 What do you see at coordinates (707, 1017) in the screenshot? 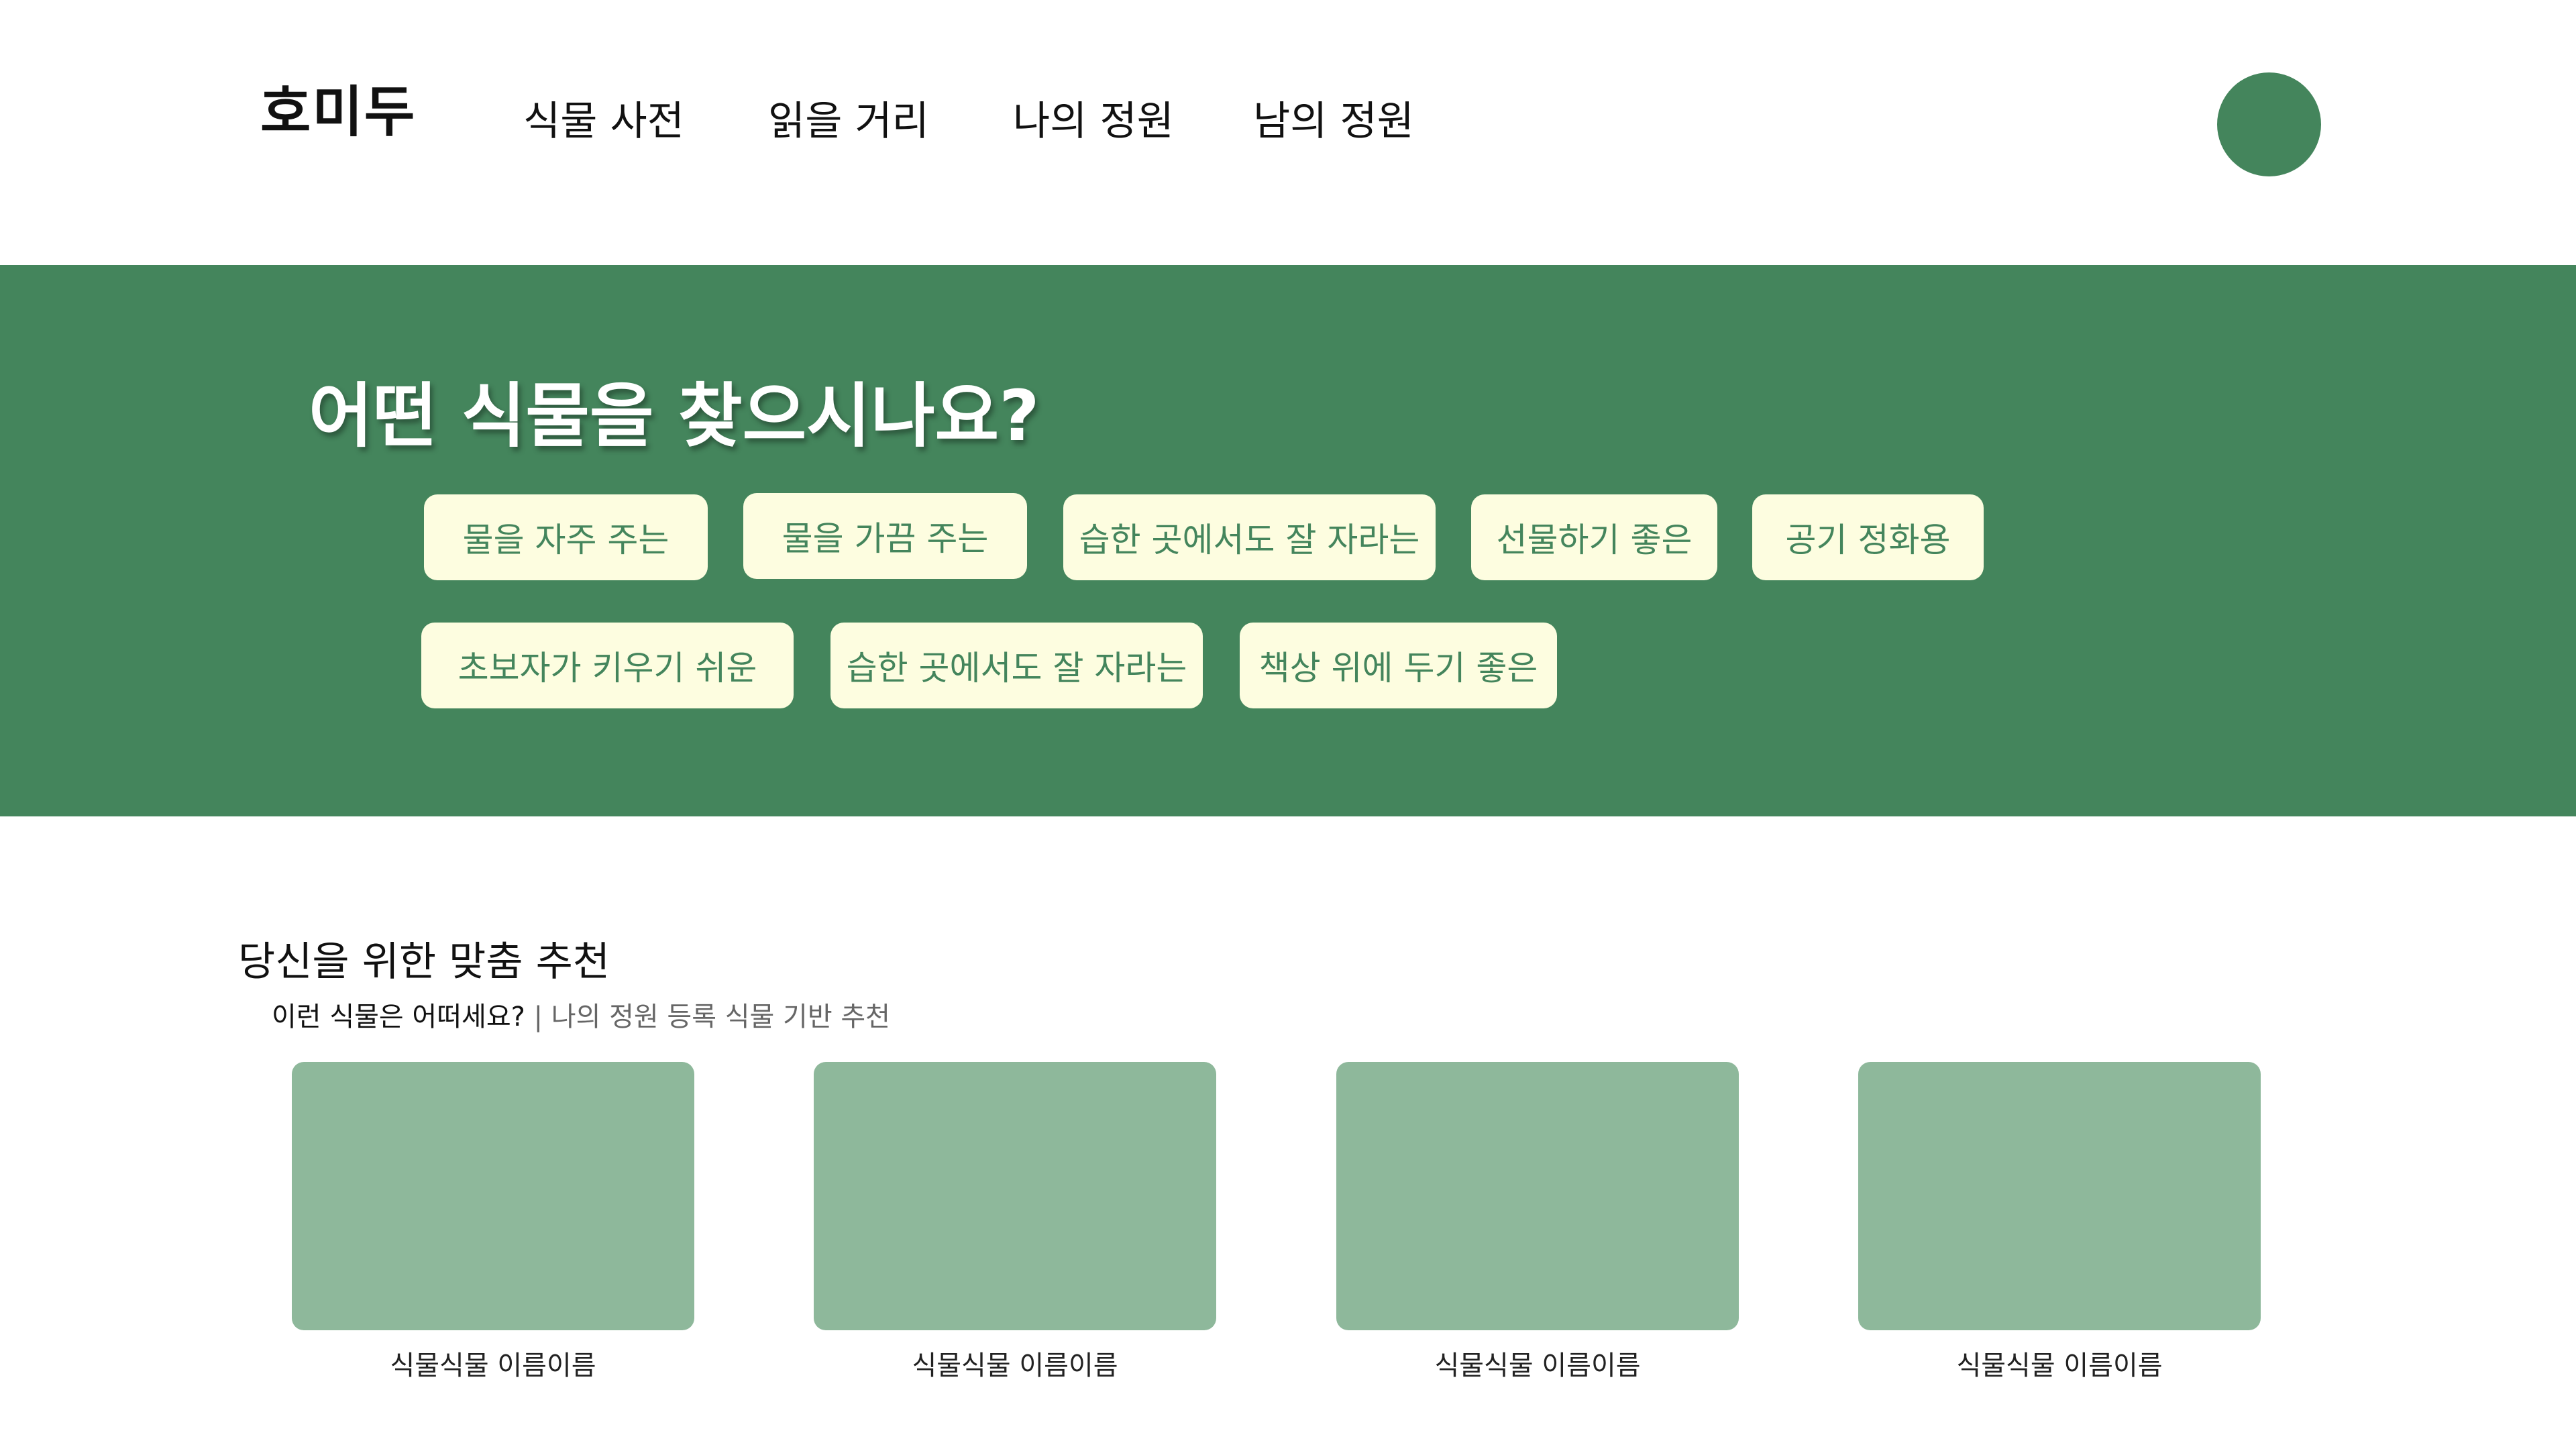
I see `recommend-description: | 나의 정원 등록 식물 기반 추천` at bounding box center [707, 1017].